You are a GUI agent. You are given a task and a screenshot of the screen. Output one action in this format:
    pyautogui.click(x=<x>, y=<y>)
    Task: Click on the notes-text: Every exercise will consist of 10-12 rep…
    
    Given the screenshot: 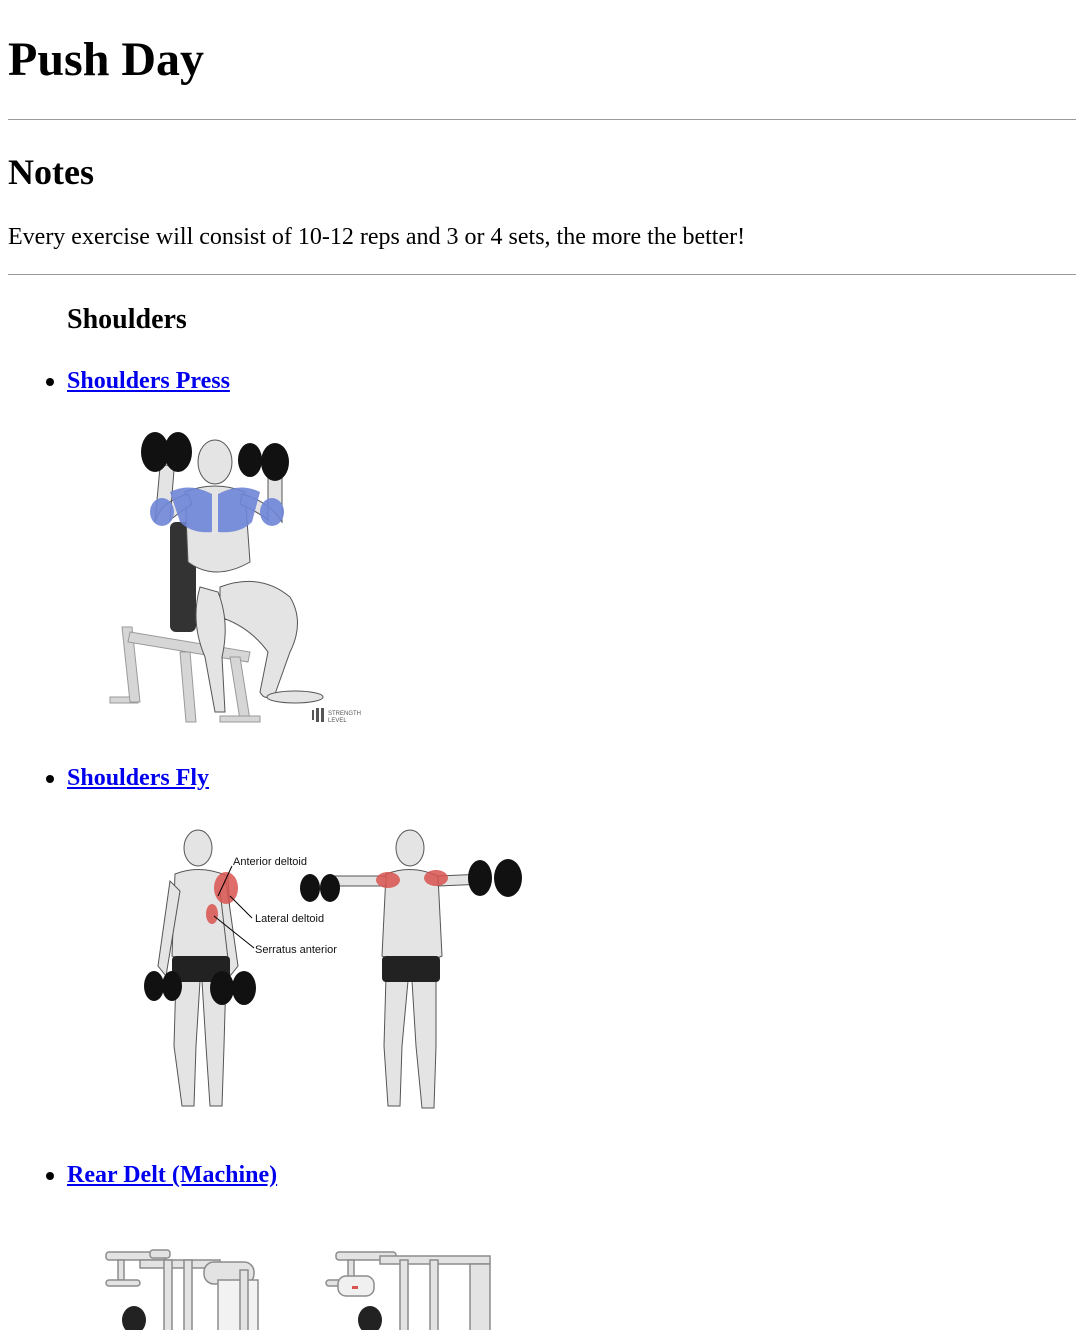 What is the action you would take?
    pyautogui.click(x=377, y=237)
    